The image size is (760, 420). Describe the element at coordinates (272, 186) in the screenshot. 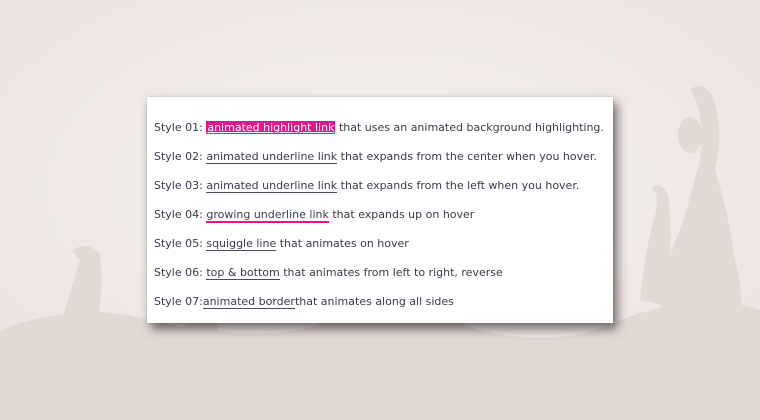

I see `animated-underline-left-link: animated underline link` at that location.